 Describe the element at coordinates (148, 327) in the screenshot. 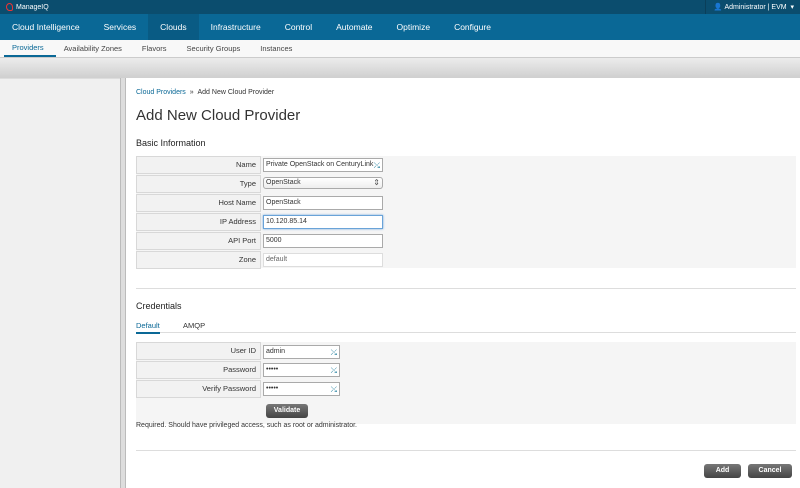

I see `tab-default: Default` at that location.